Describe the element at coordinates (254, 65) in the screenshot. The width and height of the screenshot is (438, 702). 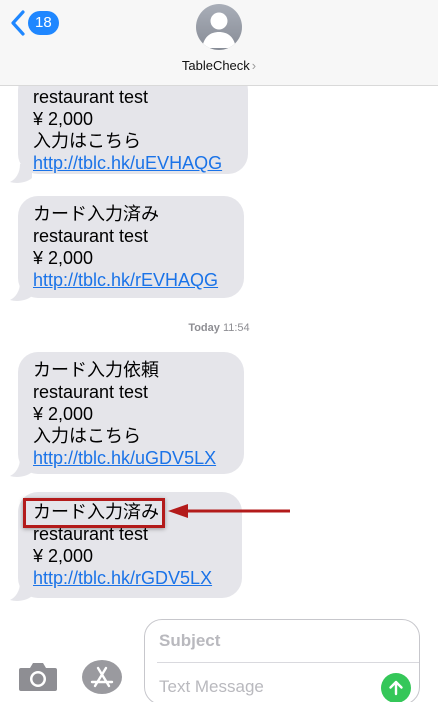
I see `chevron-right-icon: ›` at that location.